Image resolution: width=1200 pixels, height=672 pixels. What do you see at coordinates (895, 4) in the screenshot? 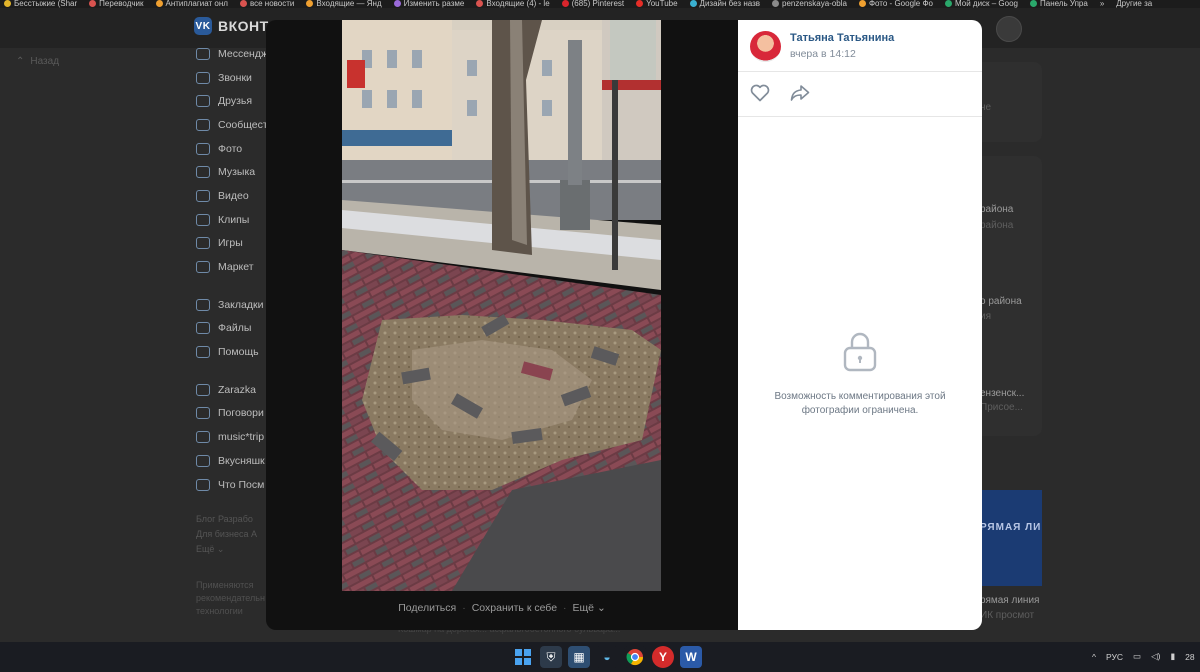
I see `bookmark-item: Фото - Google Фо` at bounding box center [895, 4].